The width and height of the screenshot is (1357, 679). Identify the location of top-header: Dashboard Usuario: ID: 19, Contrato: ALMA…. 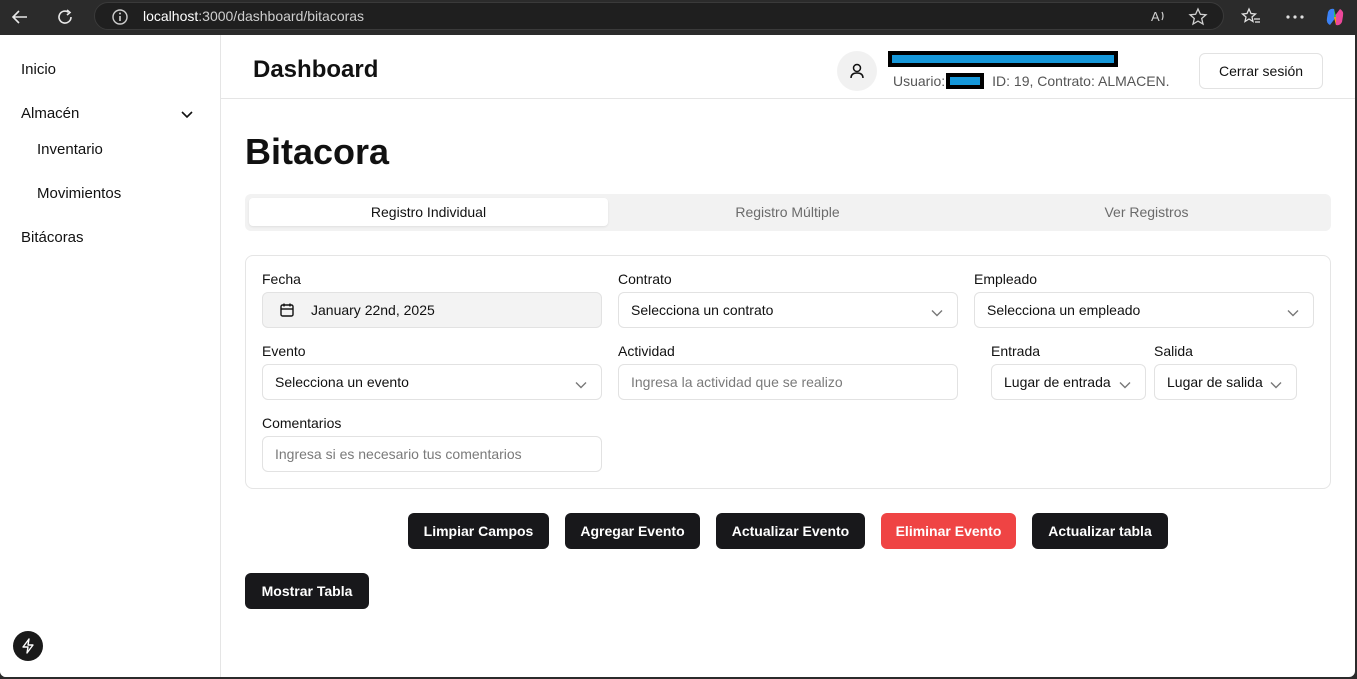
(788, 67).